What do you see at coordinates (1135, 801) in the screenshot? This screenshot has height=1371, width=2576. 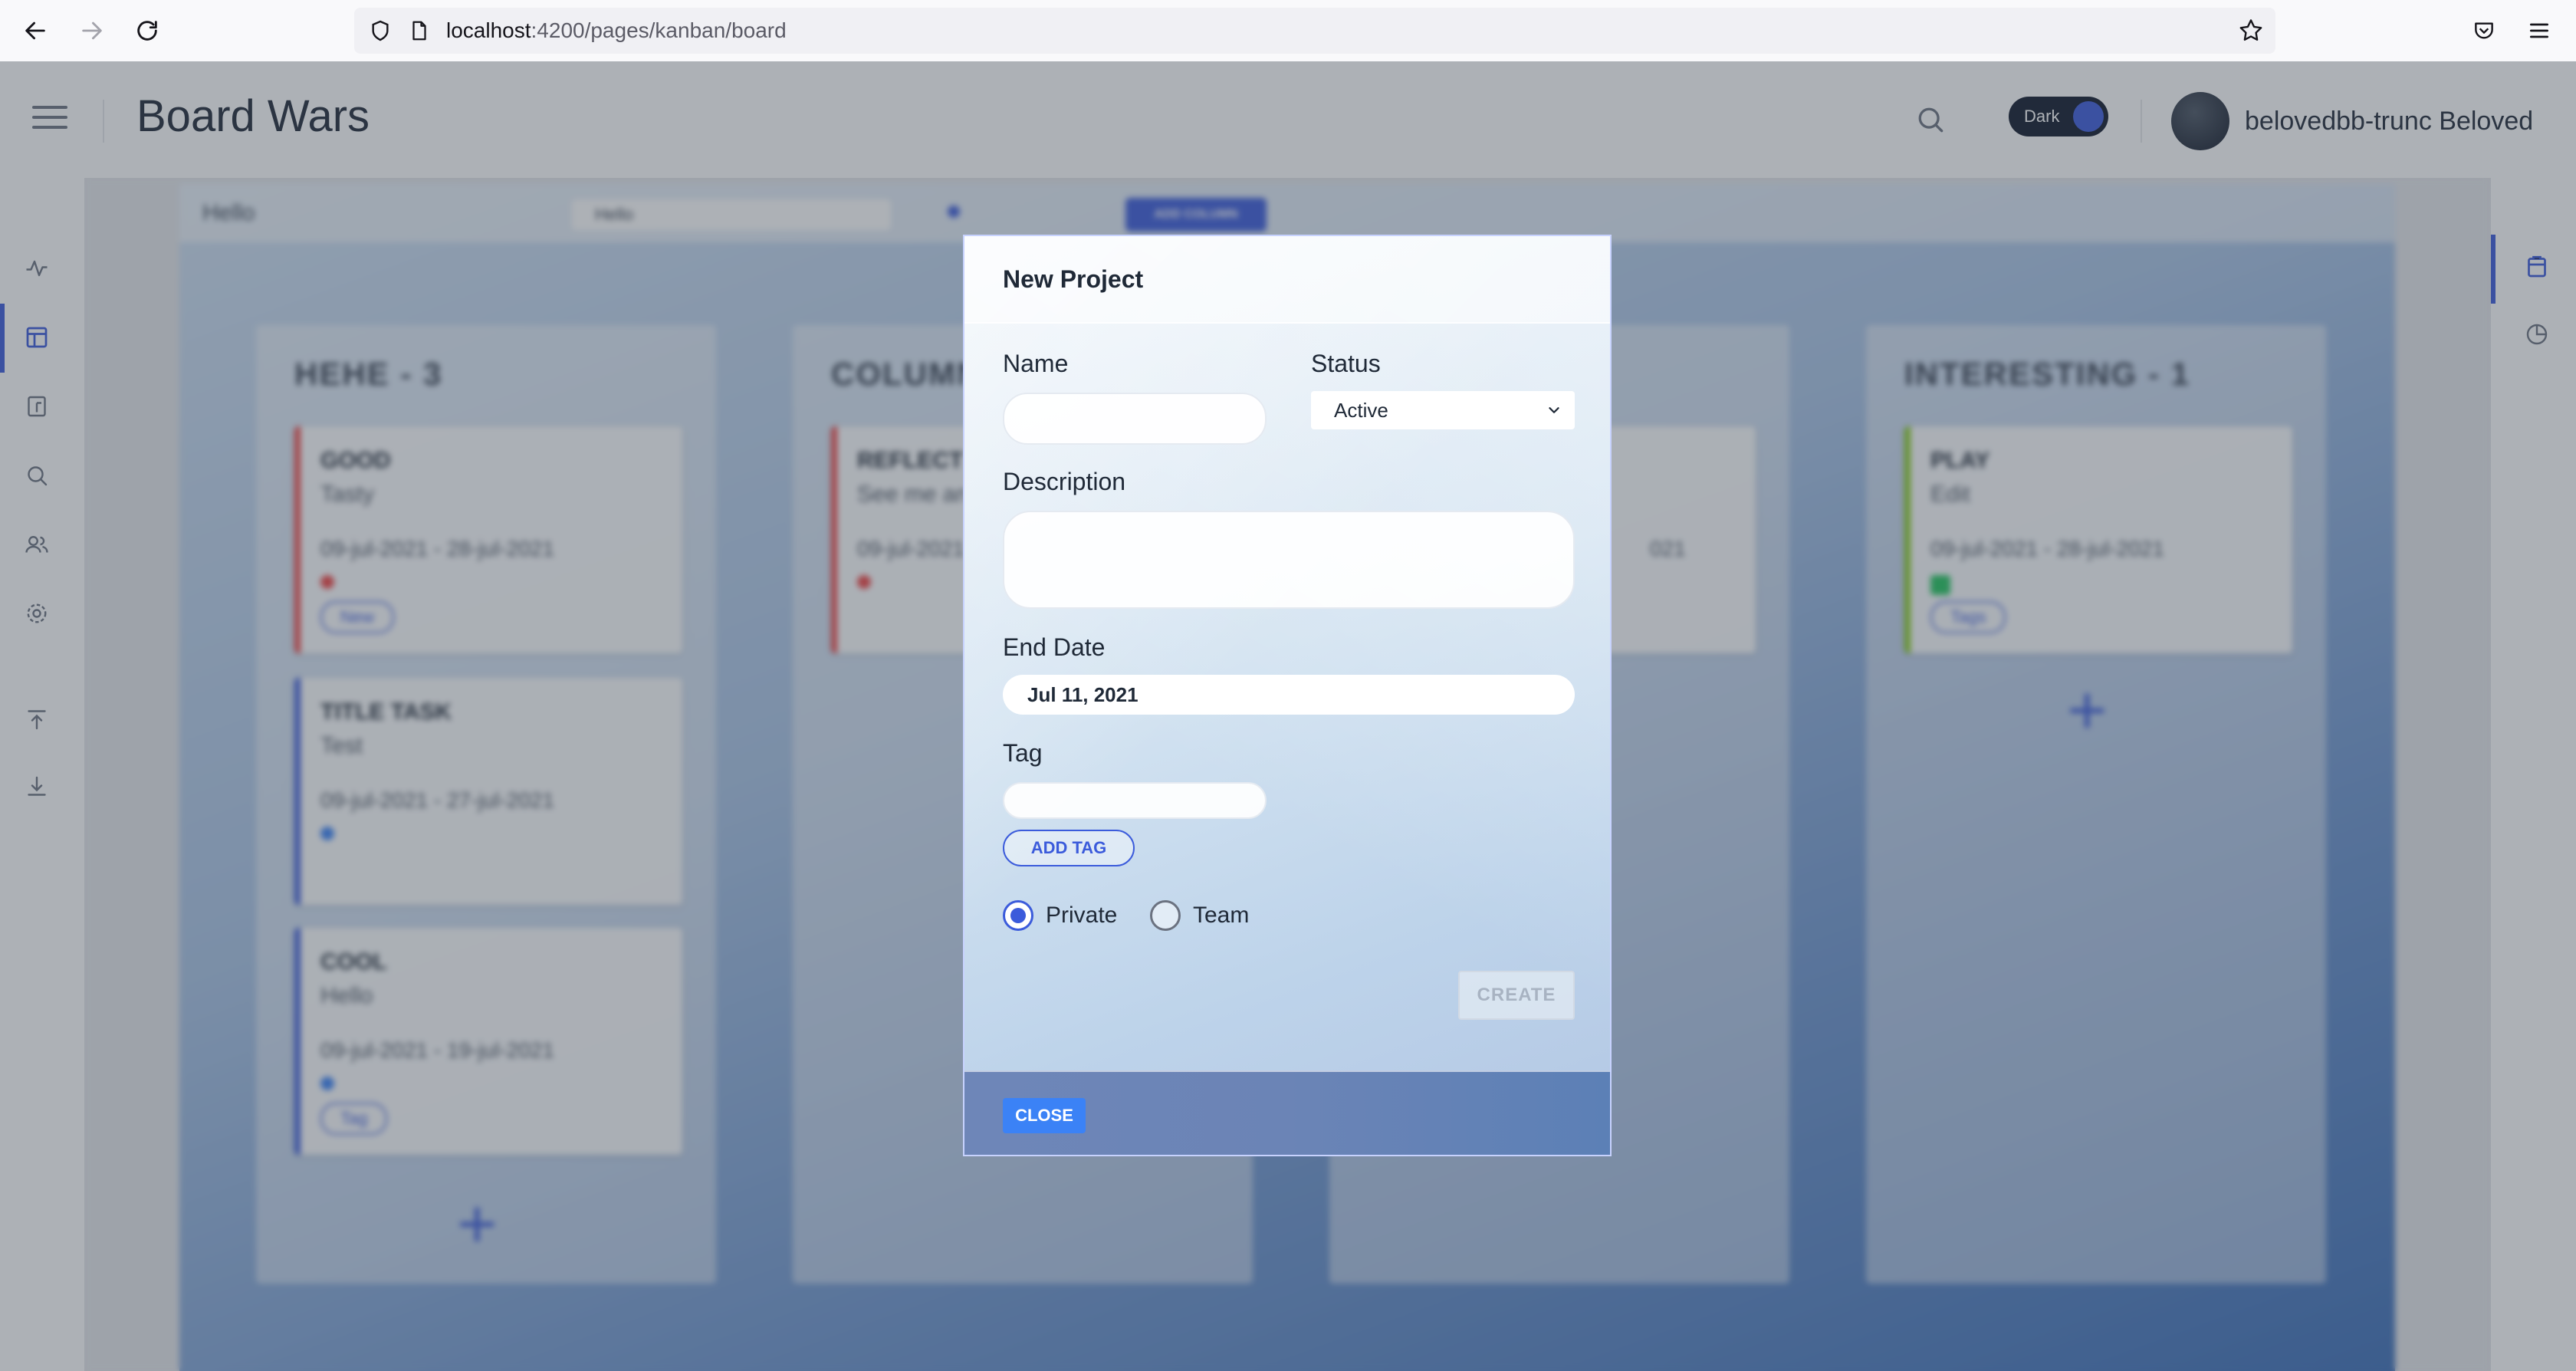 I see `tag-input` at bounding box center [1135, 801].